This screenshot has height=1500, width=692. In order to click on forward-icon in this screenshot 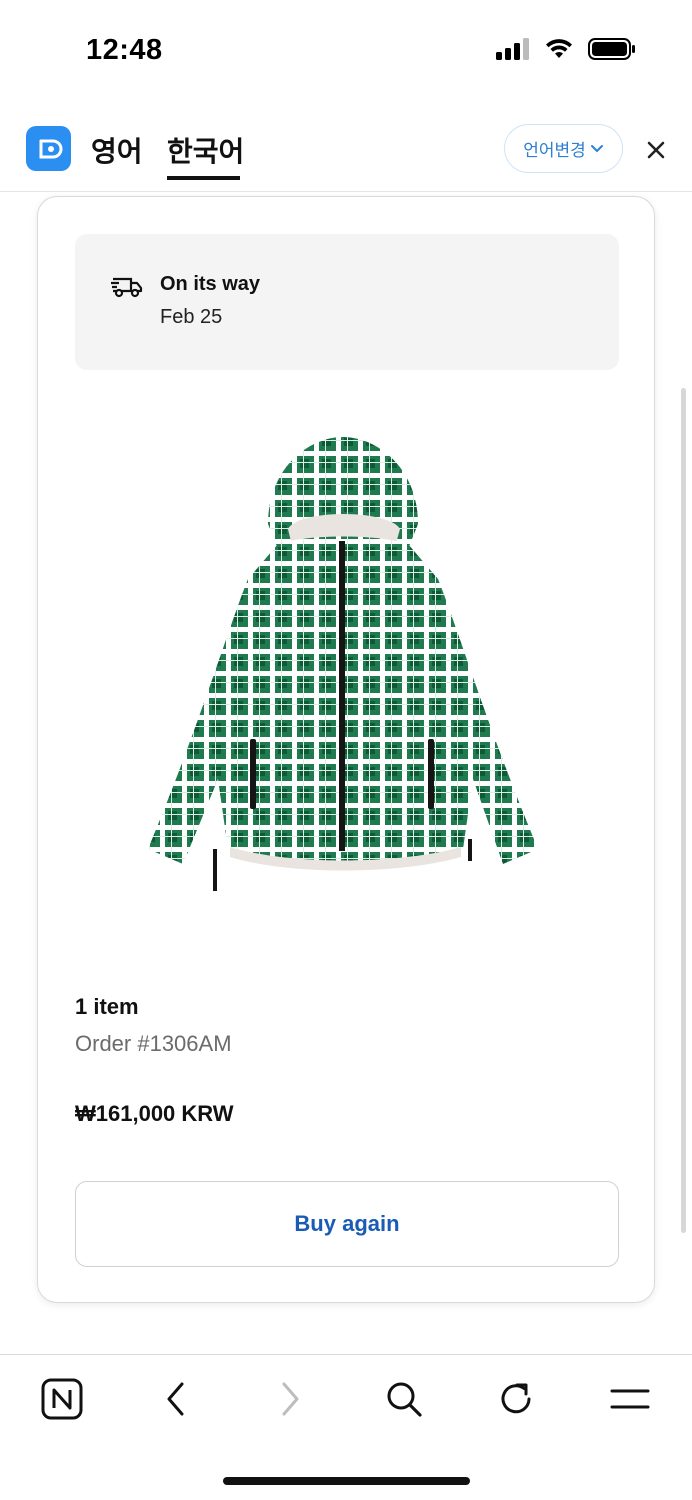, I will do `click(290, 1399)`.